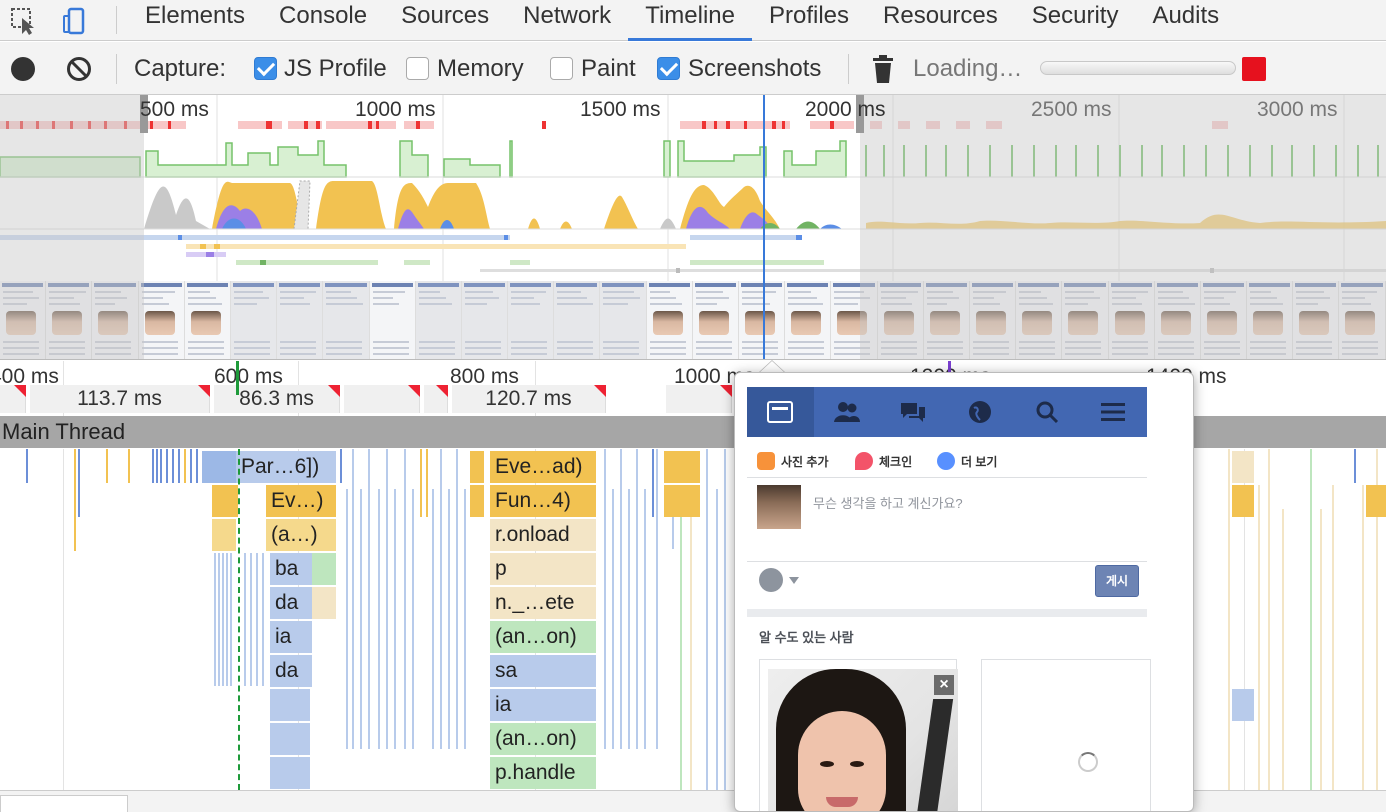 The width and height of the screenshot is (1386, 812). Describe the element at coordinates (543, 501) in the screenshot. I see `flame-event: Fun…4)` at that location.